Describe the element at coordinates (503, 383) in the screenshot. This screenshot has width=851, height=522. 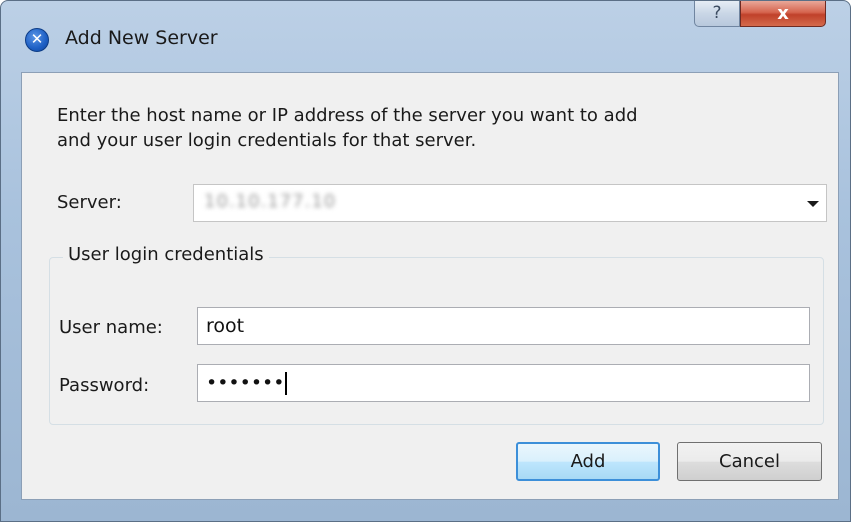
I see `password-input: •••••••` at that location.